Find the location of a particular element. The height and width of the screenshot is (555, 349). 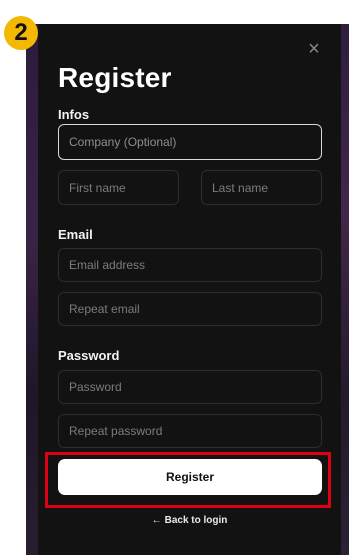

page-title: Register is located at coordinates (115, 77).